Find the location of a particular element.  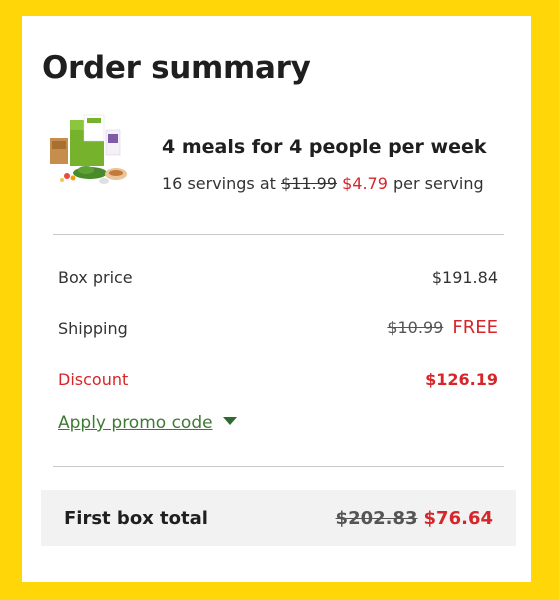

shipping-free-badge: FREE is located at coordinates (475, 327).